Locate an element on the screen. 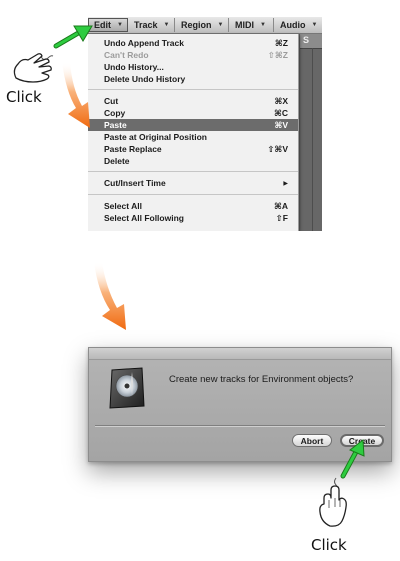 This screenshot has width=400, height=561. logic-app-icon is located at coordinates (127, 388).